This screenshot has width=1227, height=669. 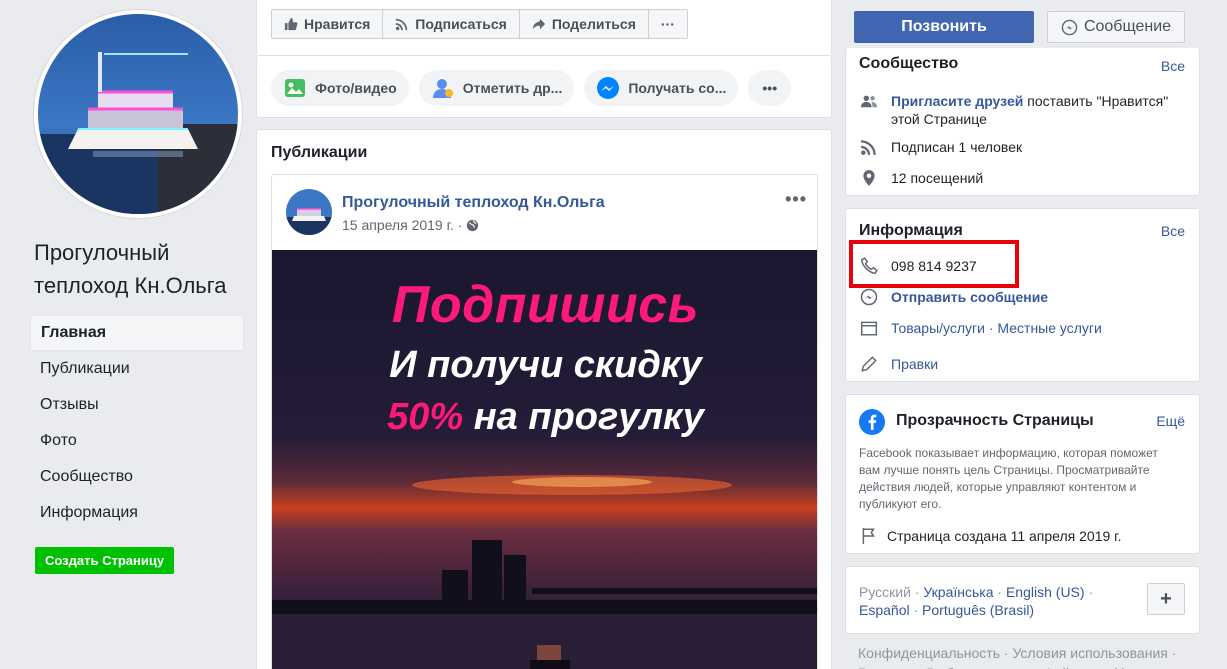 What do you see at coordinates (291, 24) in the screenshot?
I see `thumbs-up-icon` at bounding box center [291, 24].